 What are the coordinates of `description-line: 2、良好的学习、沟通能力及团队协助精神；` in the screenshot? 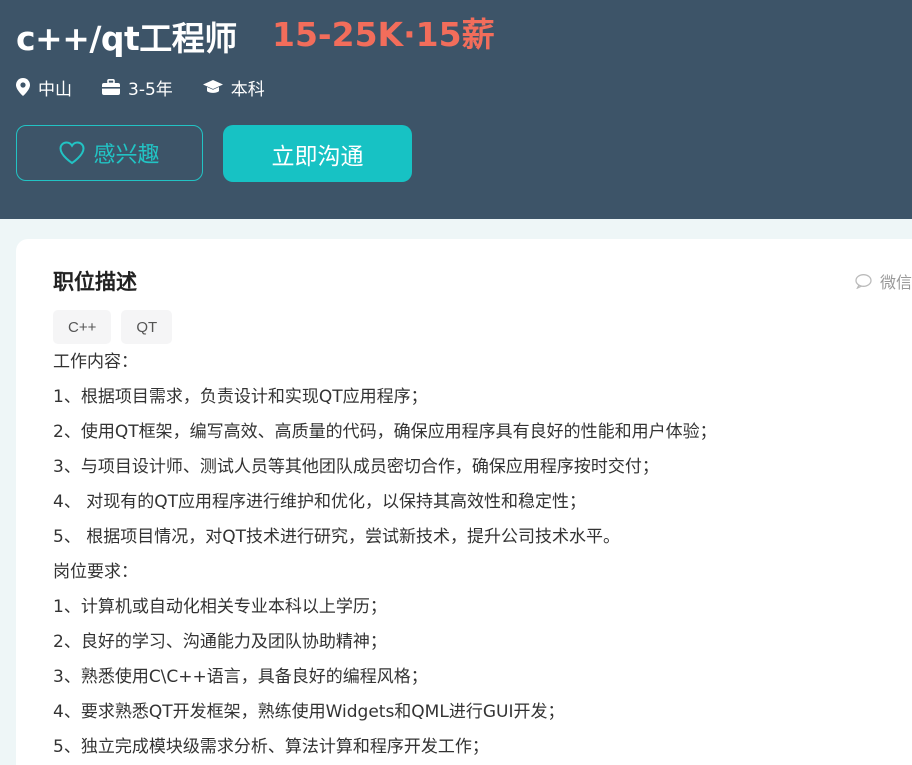 It's located at (220, 642).